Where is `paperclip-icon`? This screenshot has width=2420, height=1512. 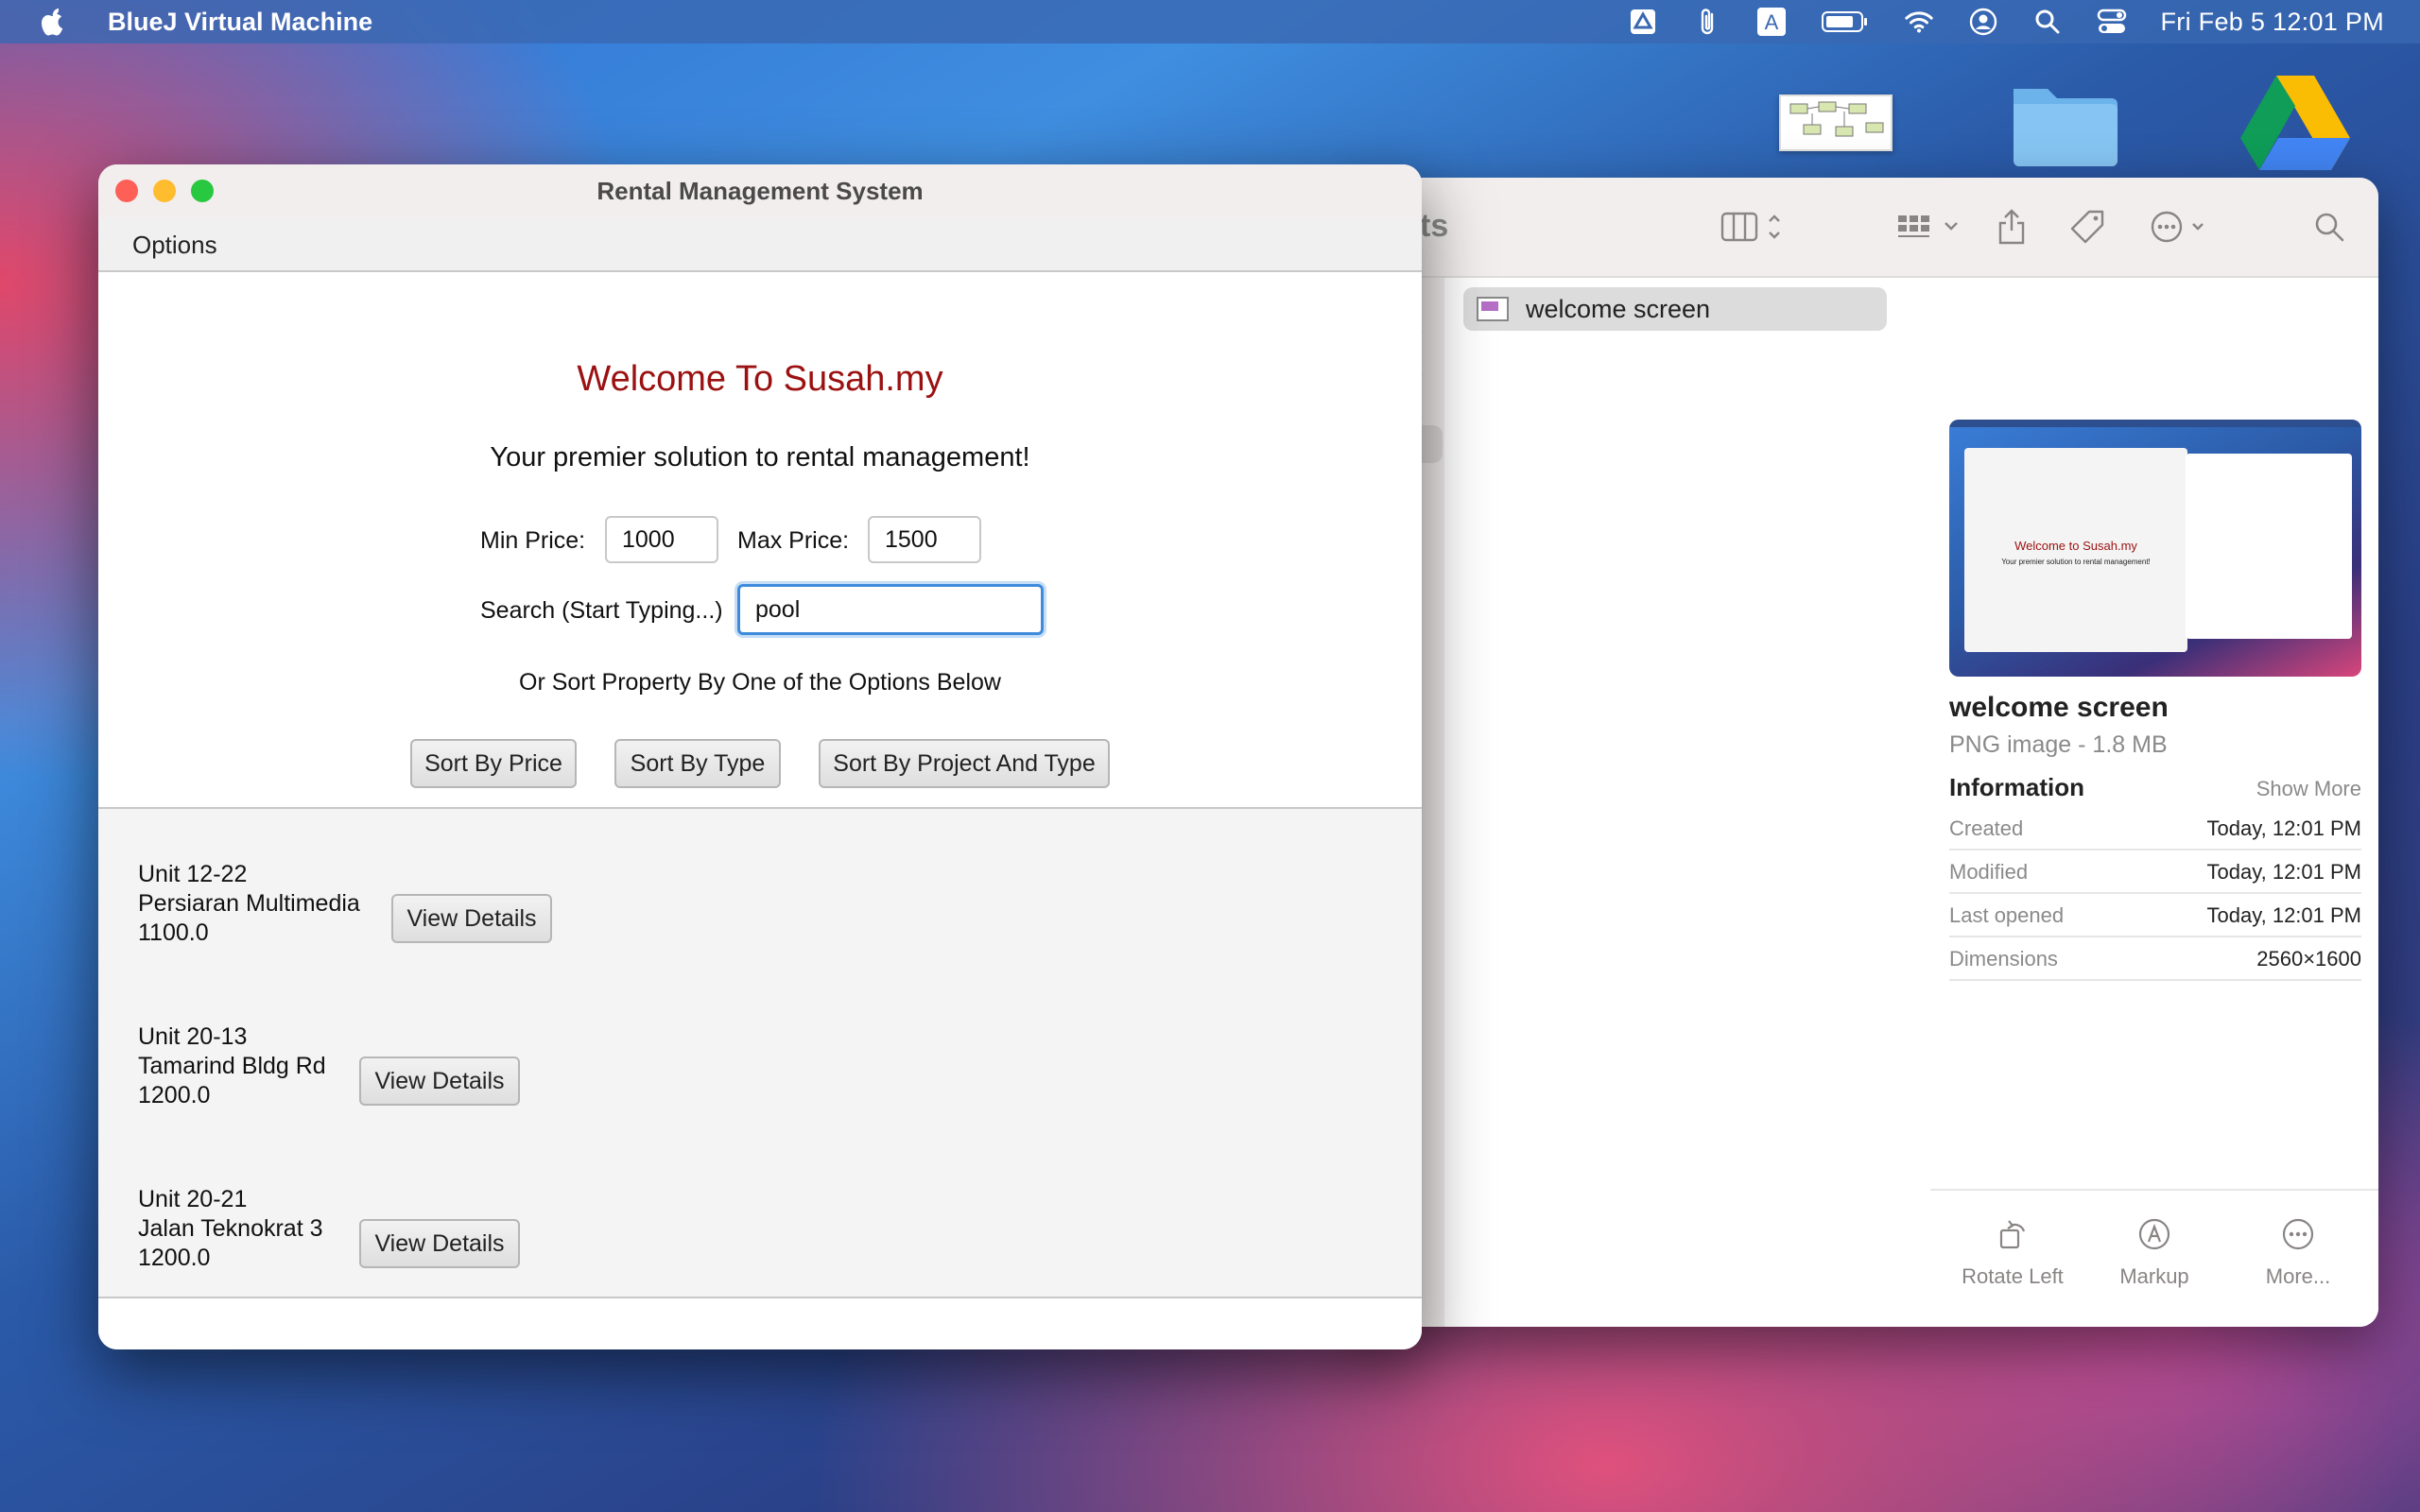 paperclip-icon is located at coordinates (1707, 22).